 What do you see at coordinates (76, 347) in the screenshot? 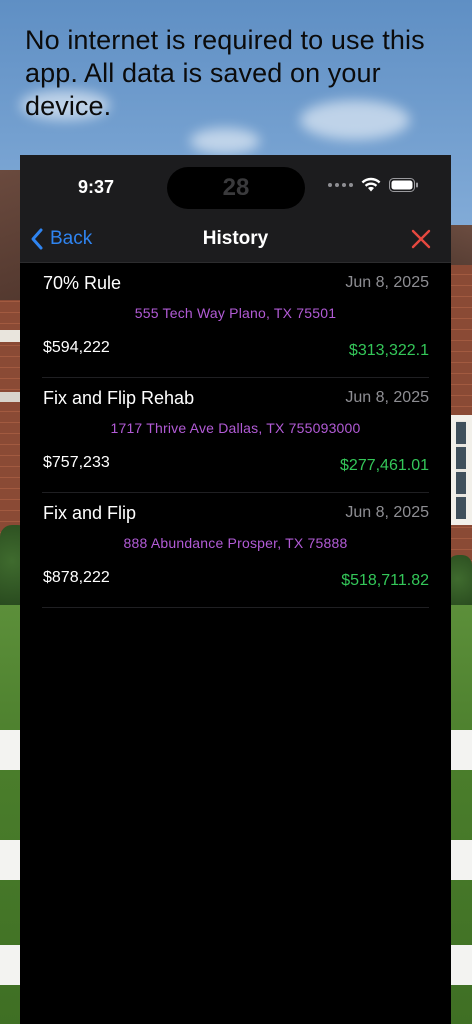
I see `purchase-price: $594,222` at bounding box center [76, 347].